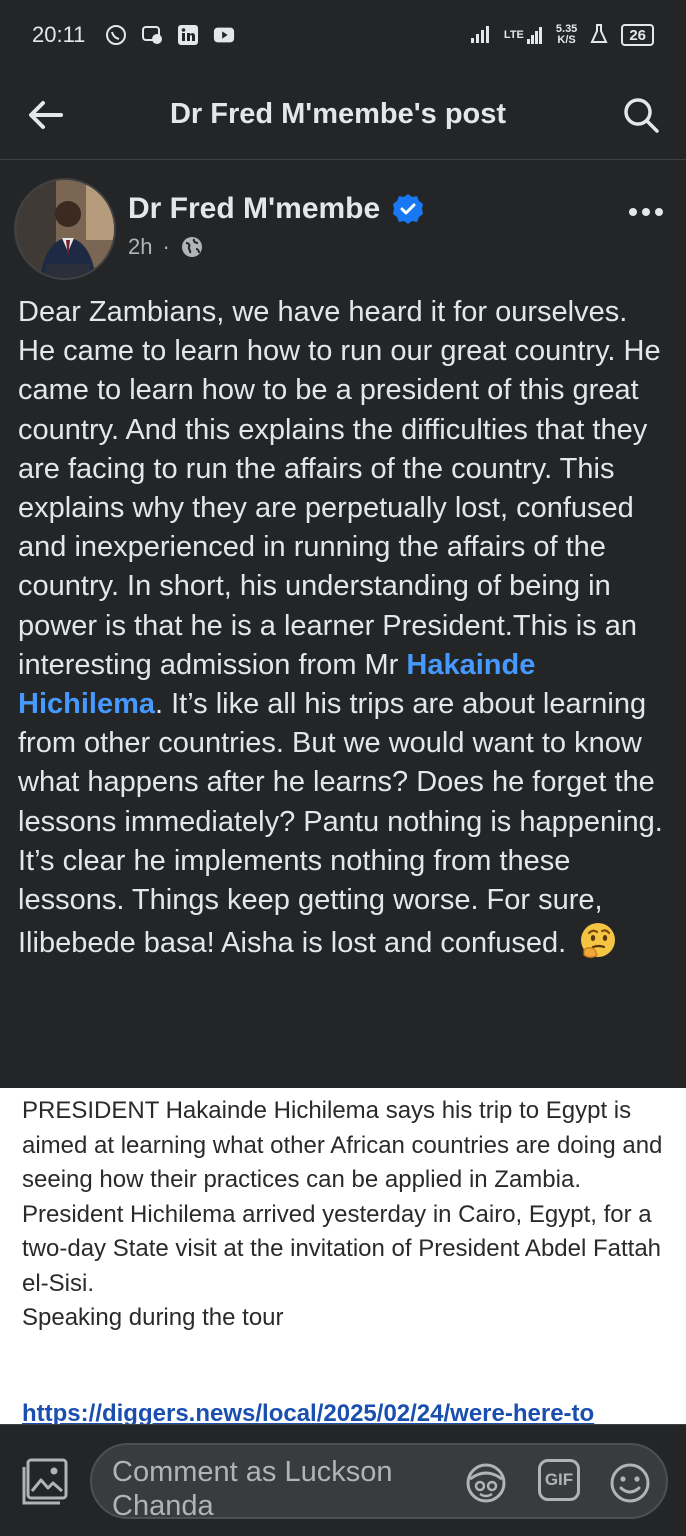  Describe the element at coordinates (566, 40) in the screenshot. I see `net-speed-unit: K/S` at that location.